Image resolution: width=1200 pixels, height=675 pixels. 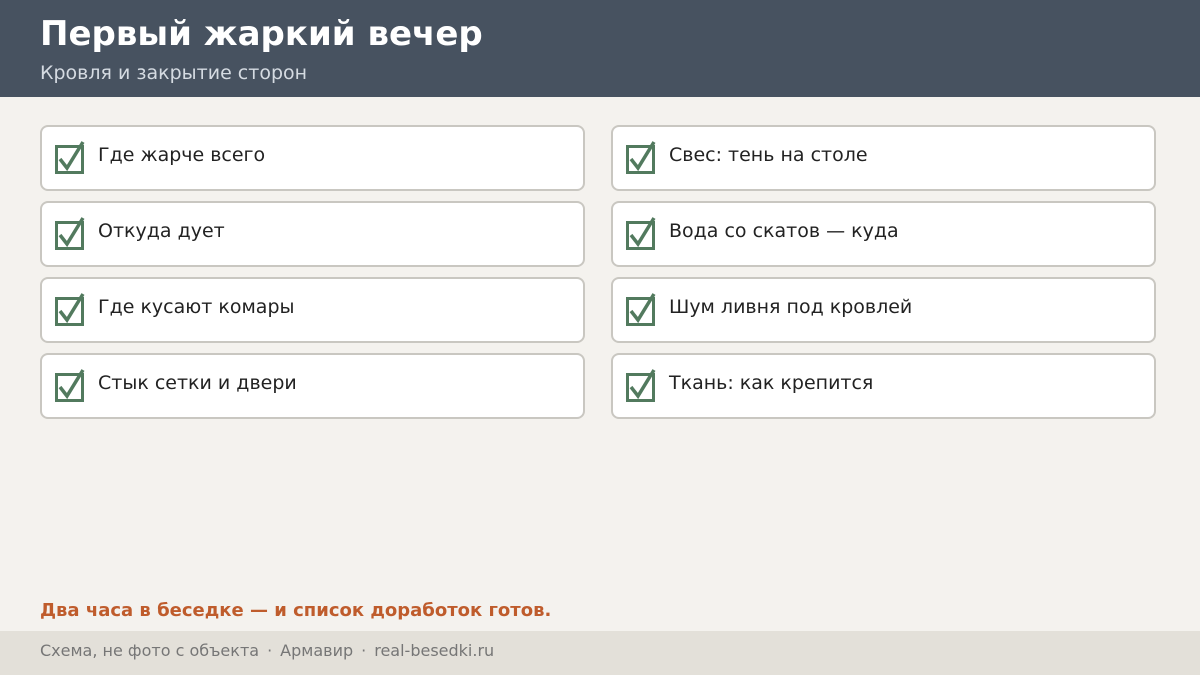 I want to click on checklist-item: Откуда дует, so click(x=312, y=234).